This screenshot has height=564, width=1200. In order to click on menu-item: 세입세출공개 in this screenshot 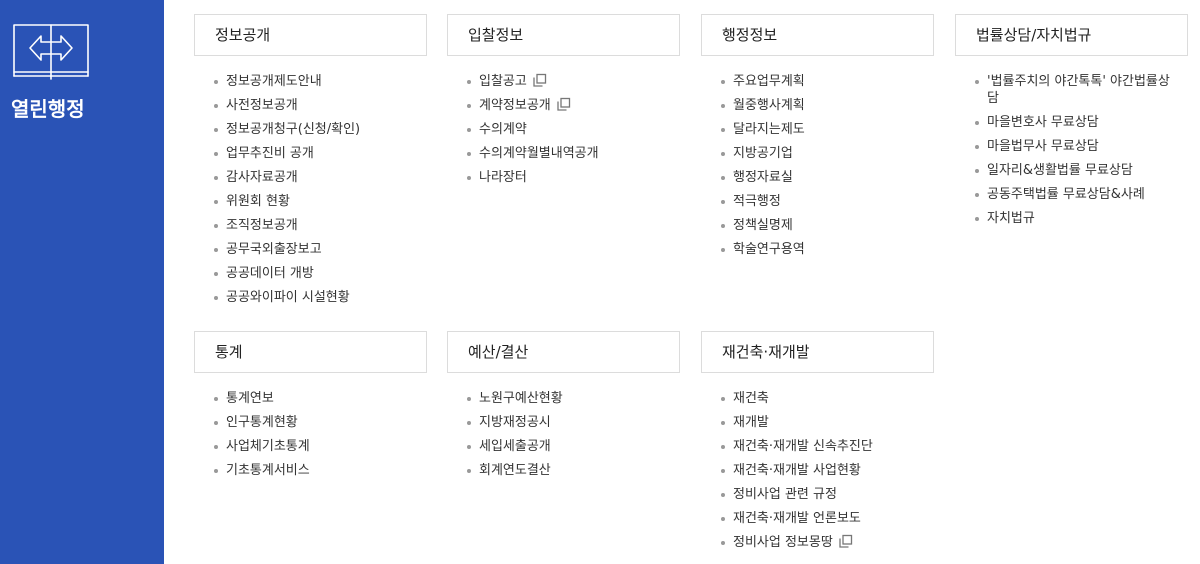, I will do `click(563, 446)`.